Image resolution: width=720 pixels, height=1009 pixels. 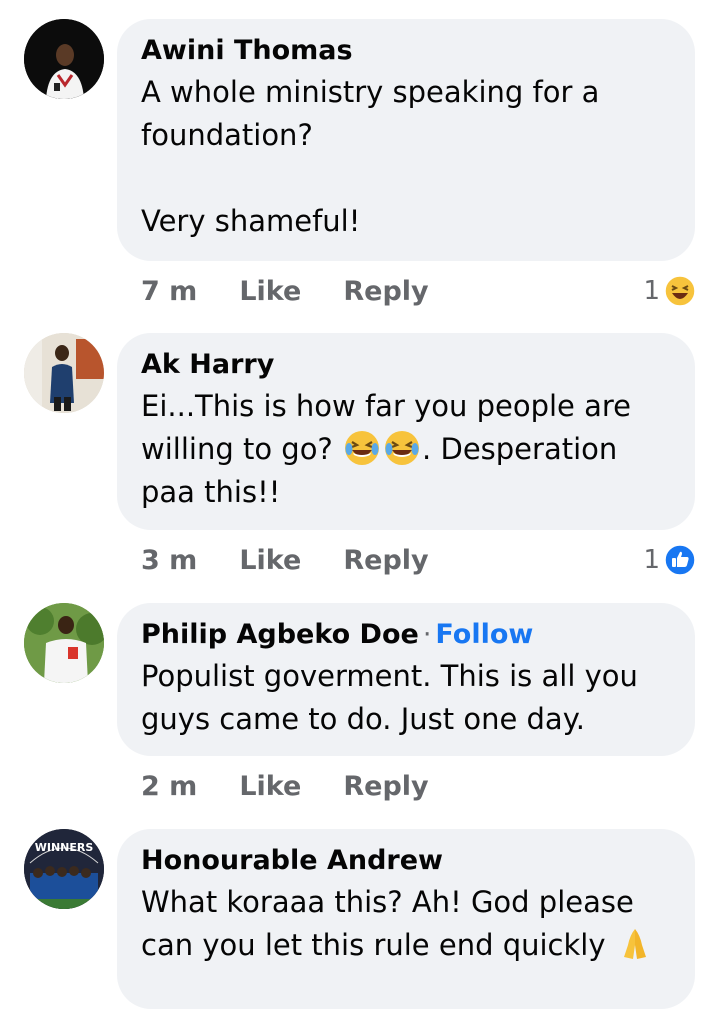 I want to click on comment-author: Awini Thomas, so click(x=406, y=51).